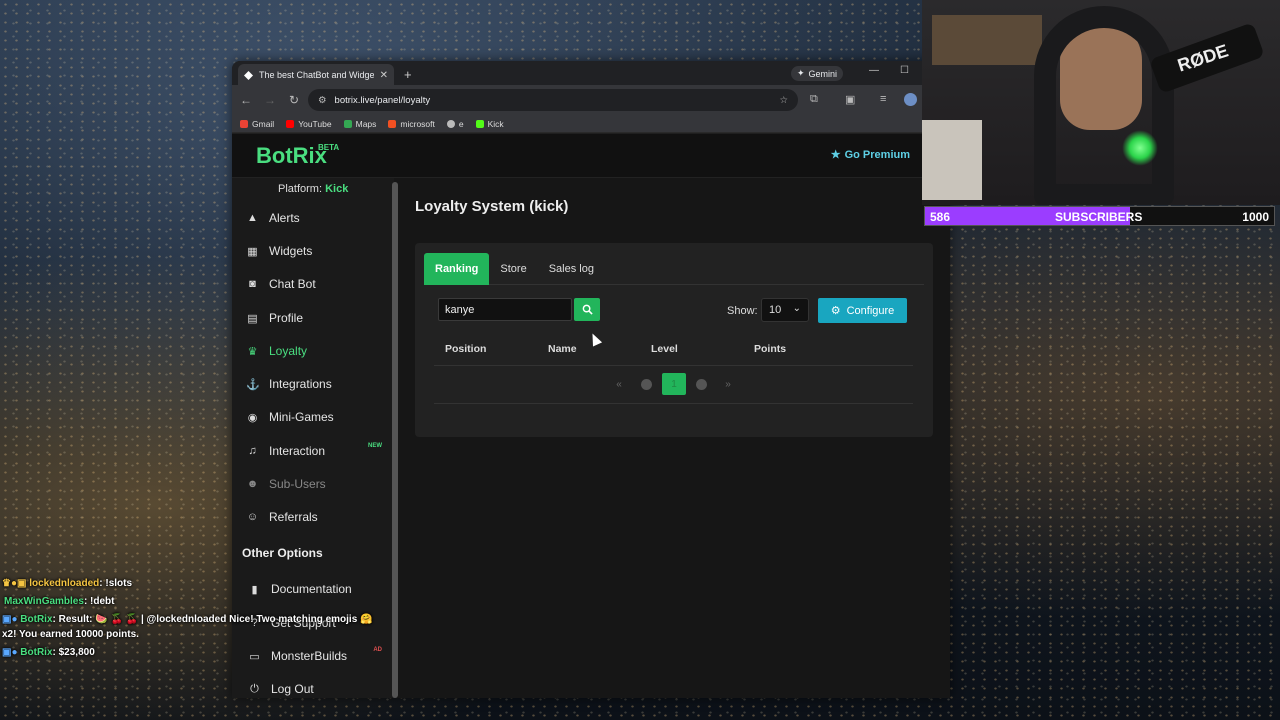 This screenshot has height=720, width=1280. What do you see at coordinates (312, 589) in the screenshot?
I see `sidebar-item-documentation: ▮ Documentation` at bounding box center [312, 589].